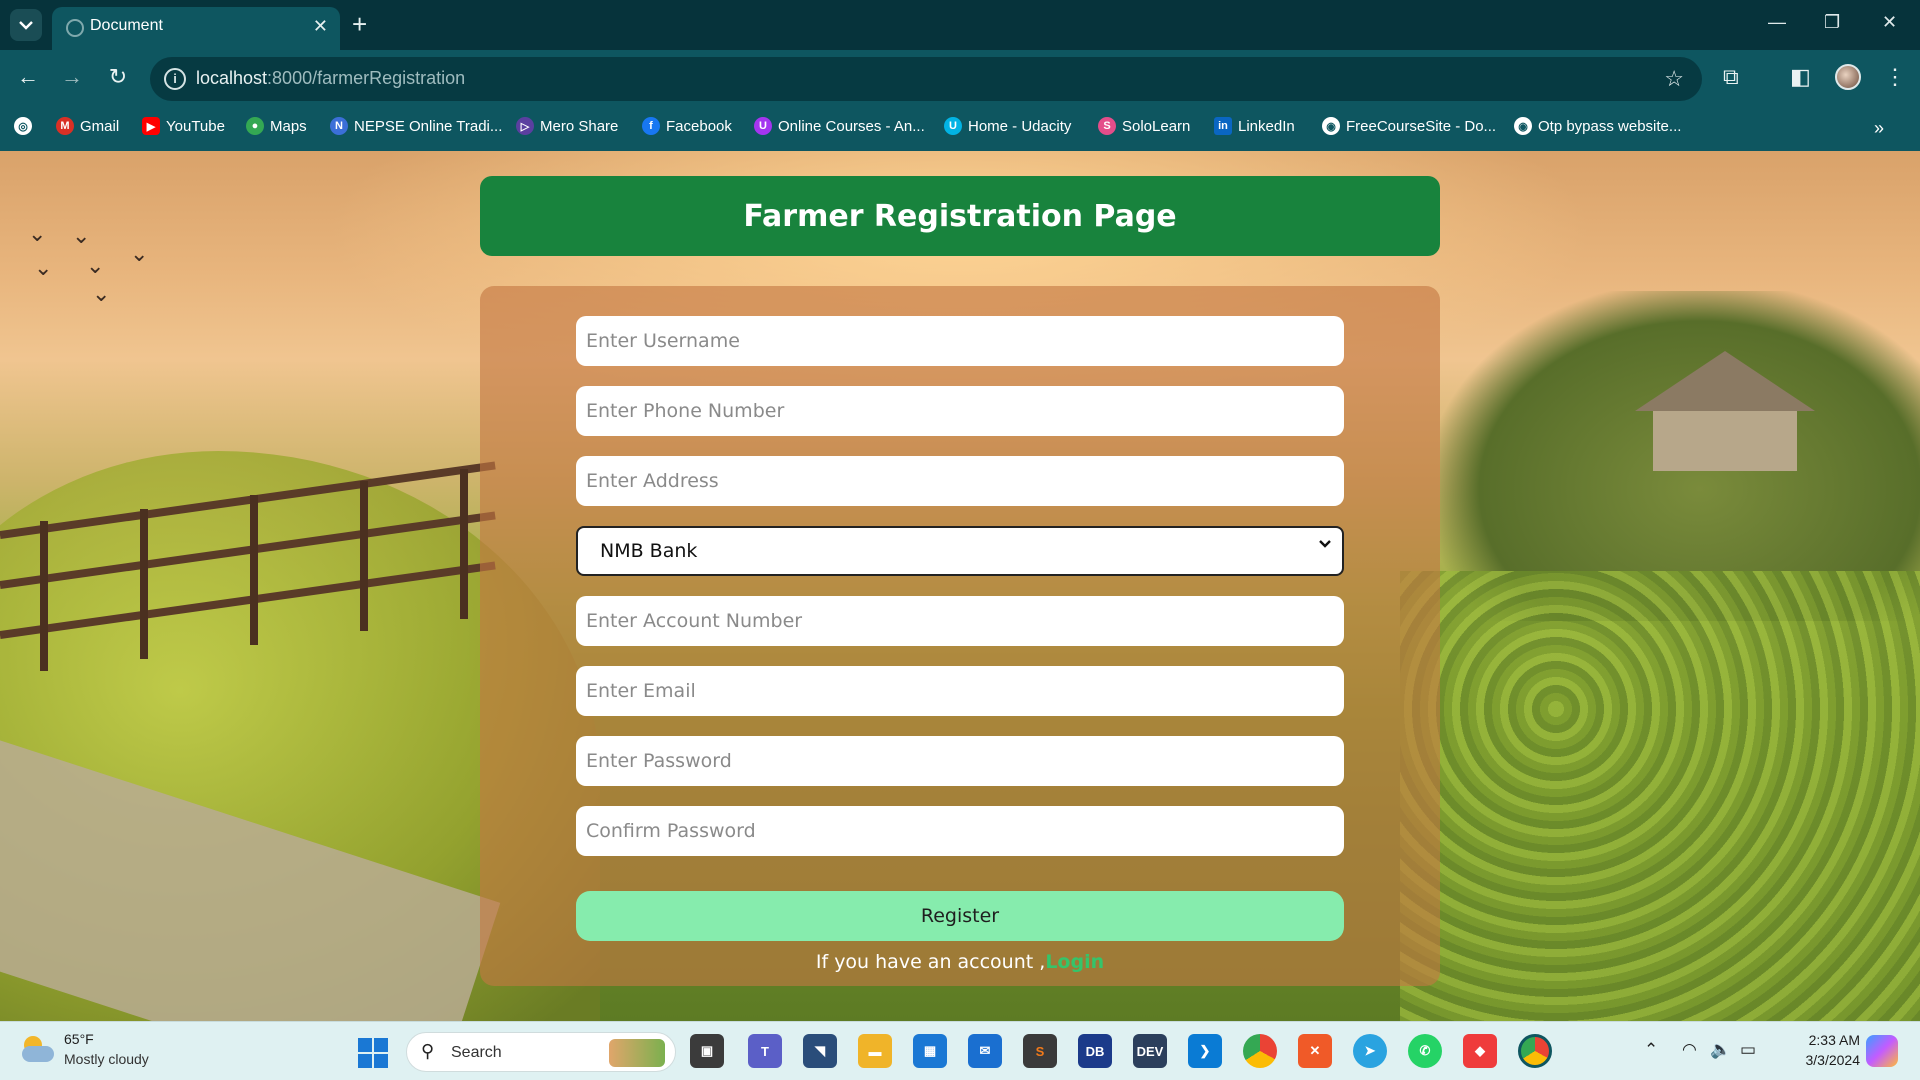 Image resolution: width=1920 pixels, height=1080 pixels. What do you see at coordinates (37, 1049) in the screenshot?
I see `weather-cloudy-icon` at bounding box center [37, 1049].